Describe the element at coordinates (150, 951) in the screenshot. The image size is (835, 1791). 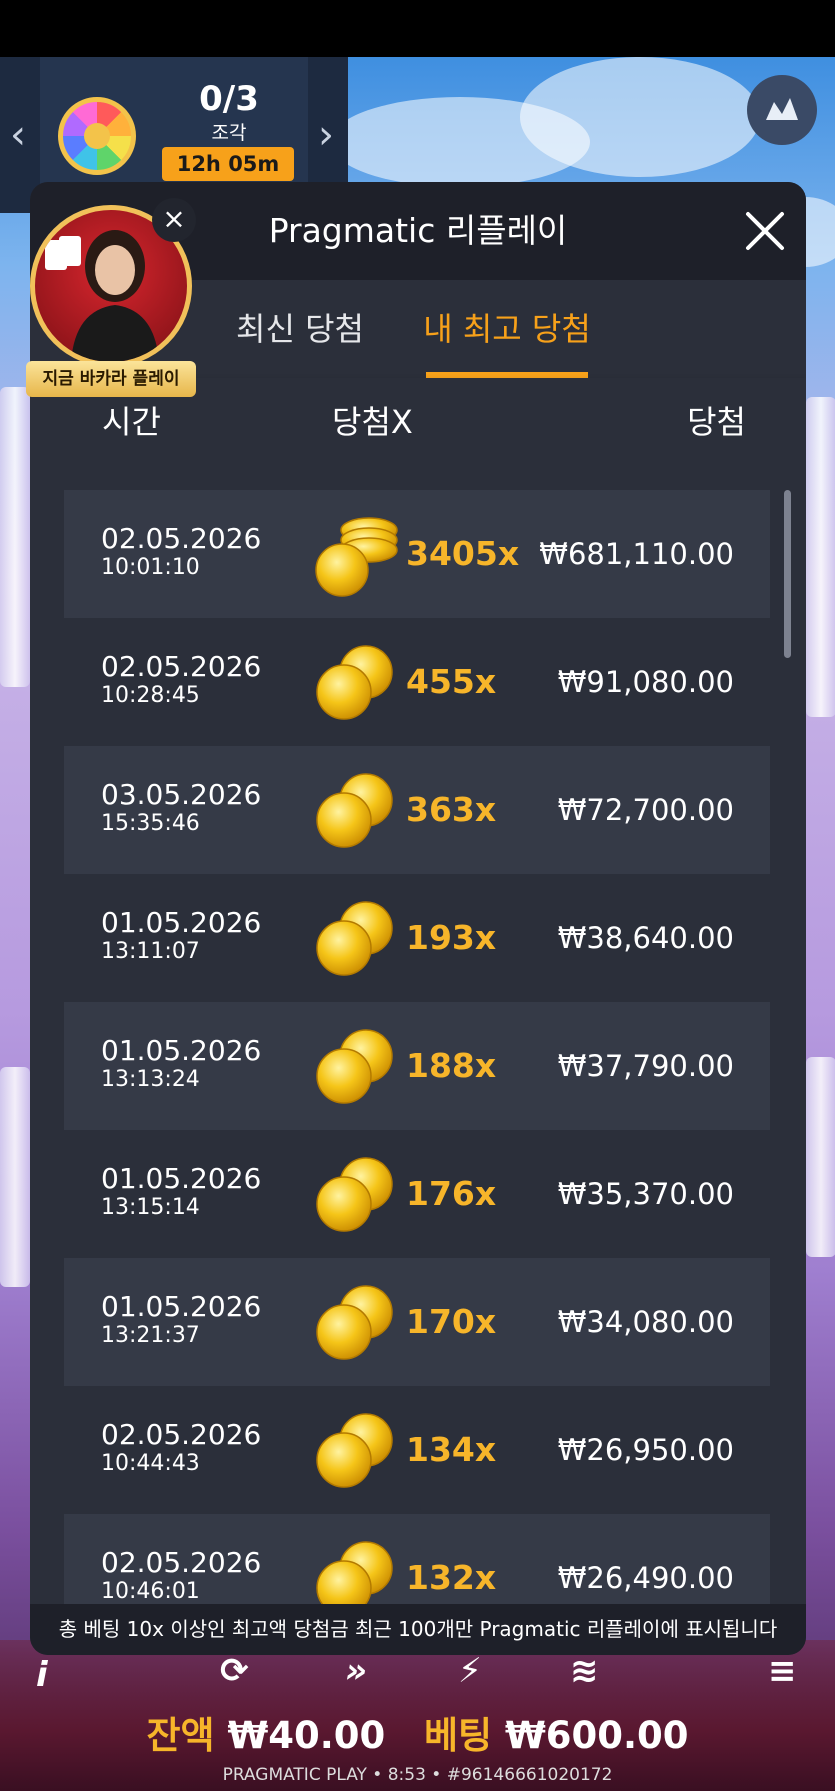
I see `row-time: 13:11:07` at that location.